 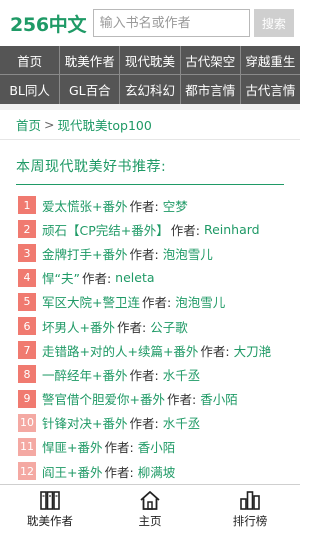 I want to click on list-item: 7 走错路+对的人+续篇+番外 作者: 大刀滟, so click(x=159, y=350).